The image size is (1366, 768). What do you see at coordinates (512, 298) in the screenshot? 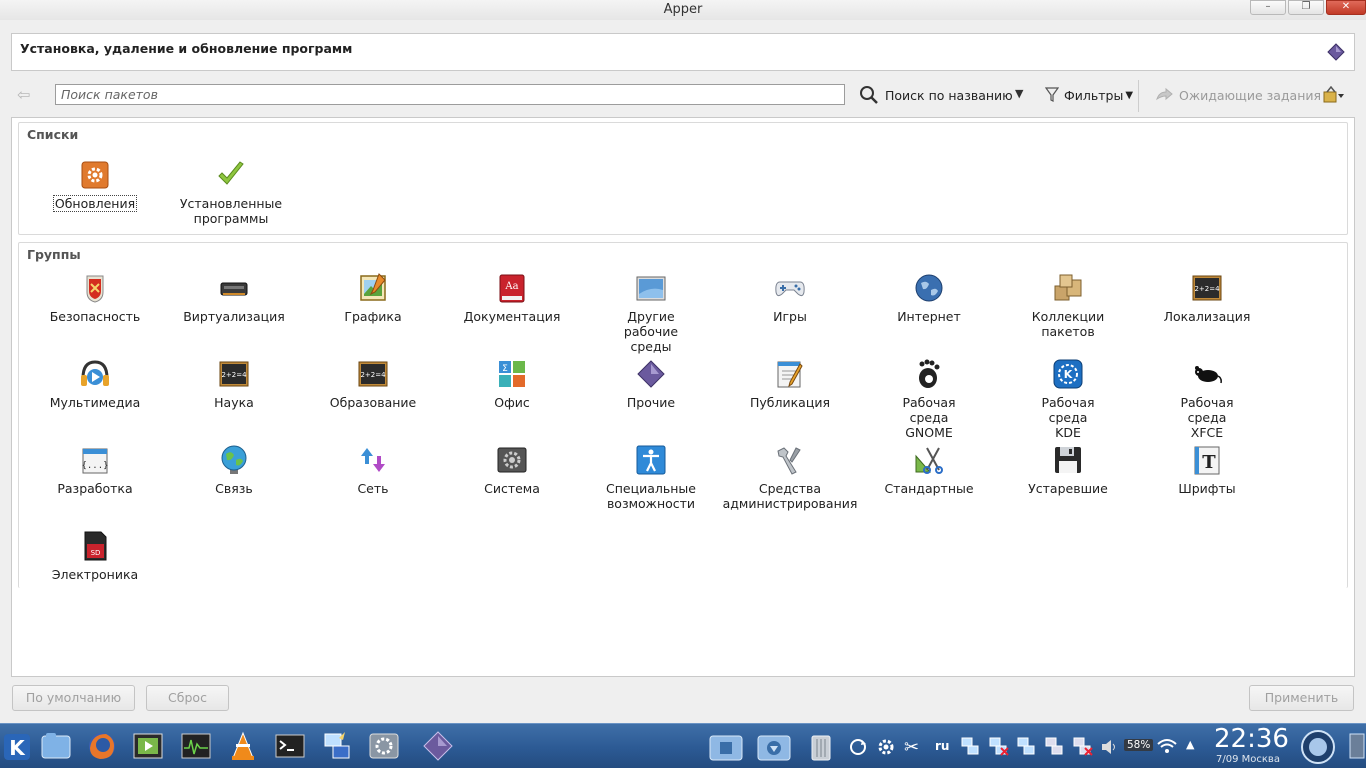
I see `group-item: Aa Документация` at bounding box center [512, 298].